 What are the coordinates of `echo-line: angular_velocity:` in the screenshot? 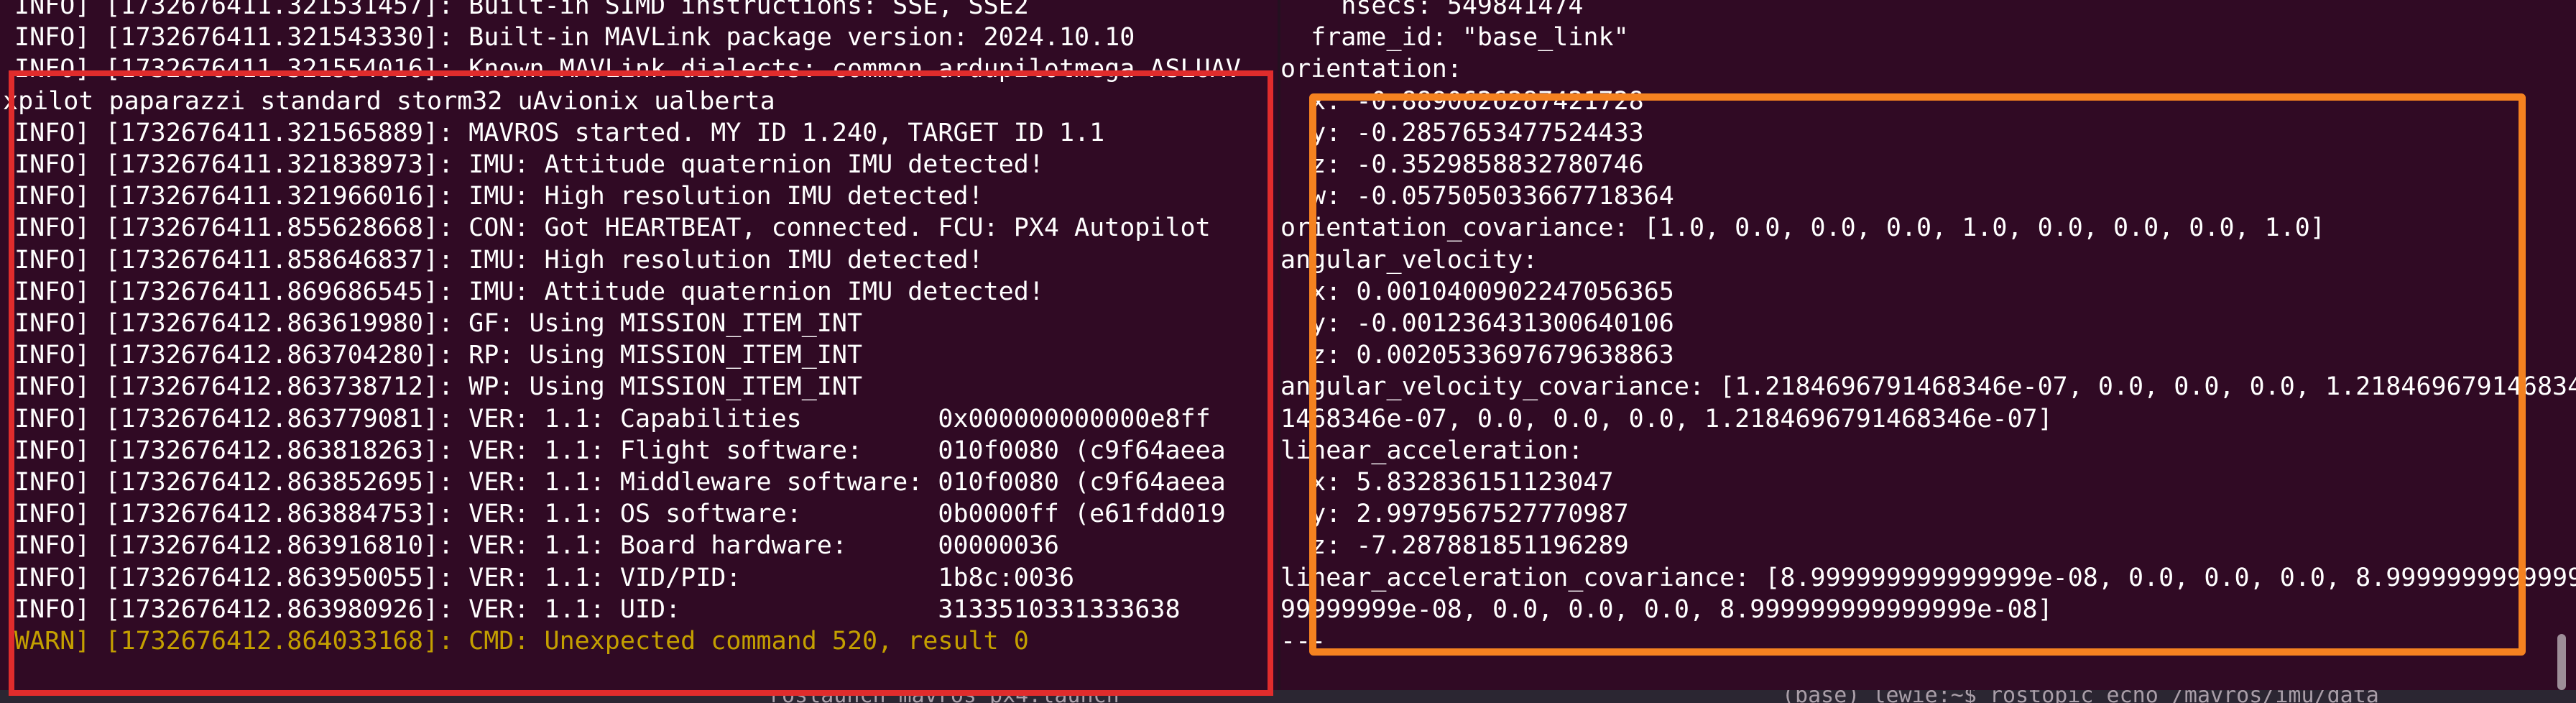 It's located at (1409, 260).